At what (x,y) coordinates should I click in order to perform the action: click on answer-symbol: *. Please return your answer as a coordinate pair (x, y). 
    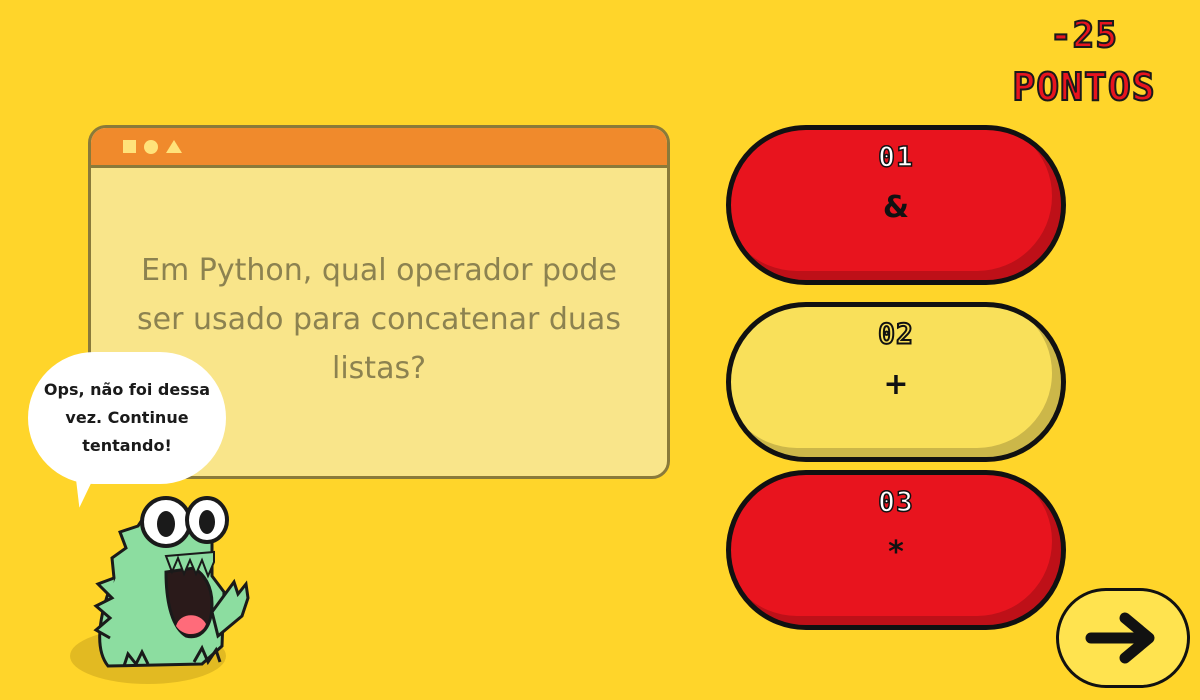
    Looking at the image, I should click on (896, 552).